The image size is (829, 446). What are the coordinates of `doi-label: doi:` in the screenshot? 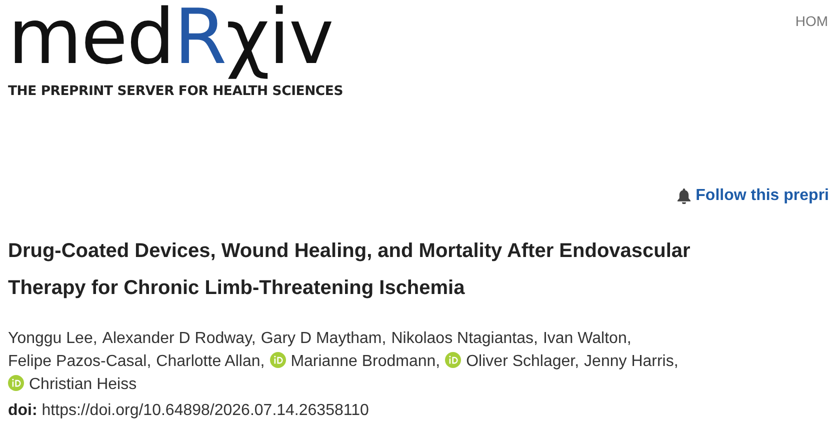 It's located at (23, 410).